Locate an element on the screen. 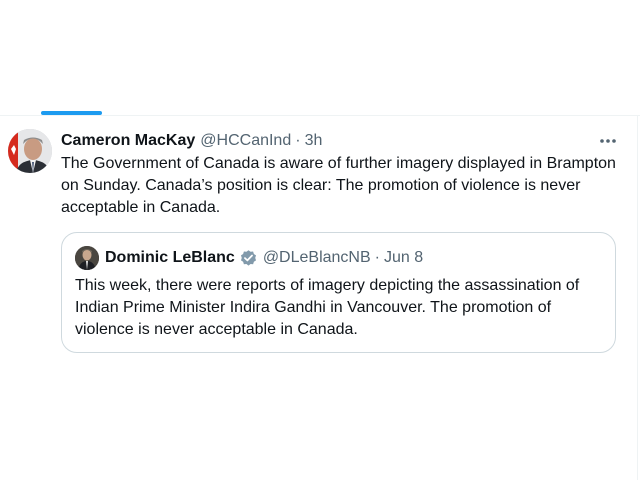 The height and width of the screenshot is (480, 640). more-icon is located at coordinates (608, 141).